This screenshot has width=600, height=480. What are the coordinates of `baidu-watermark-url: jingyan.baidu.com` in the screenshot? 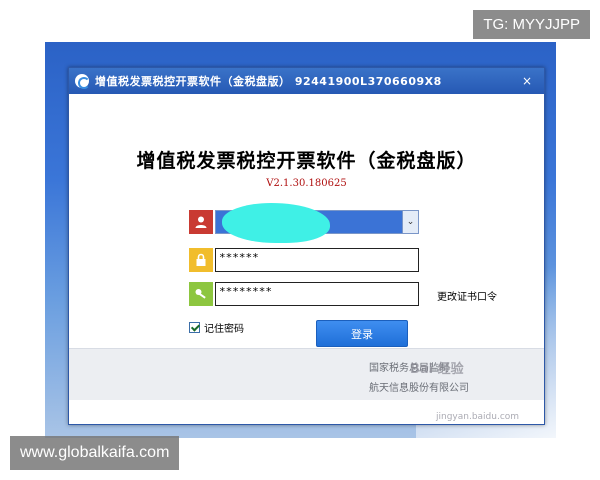 It's located at (478, 417).